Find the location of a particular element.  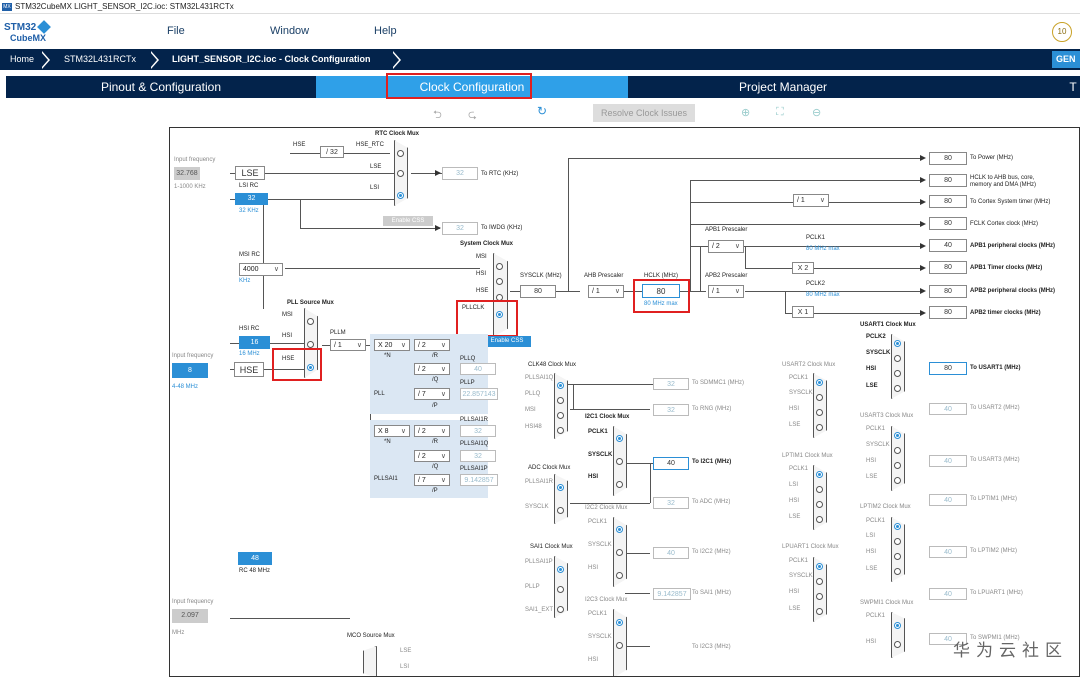

sys-hsi-radio is located at coordinates (499, 281).